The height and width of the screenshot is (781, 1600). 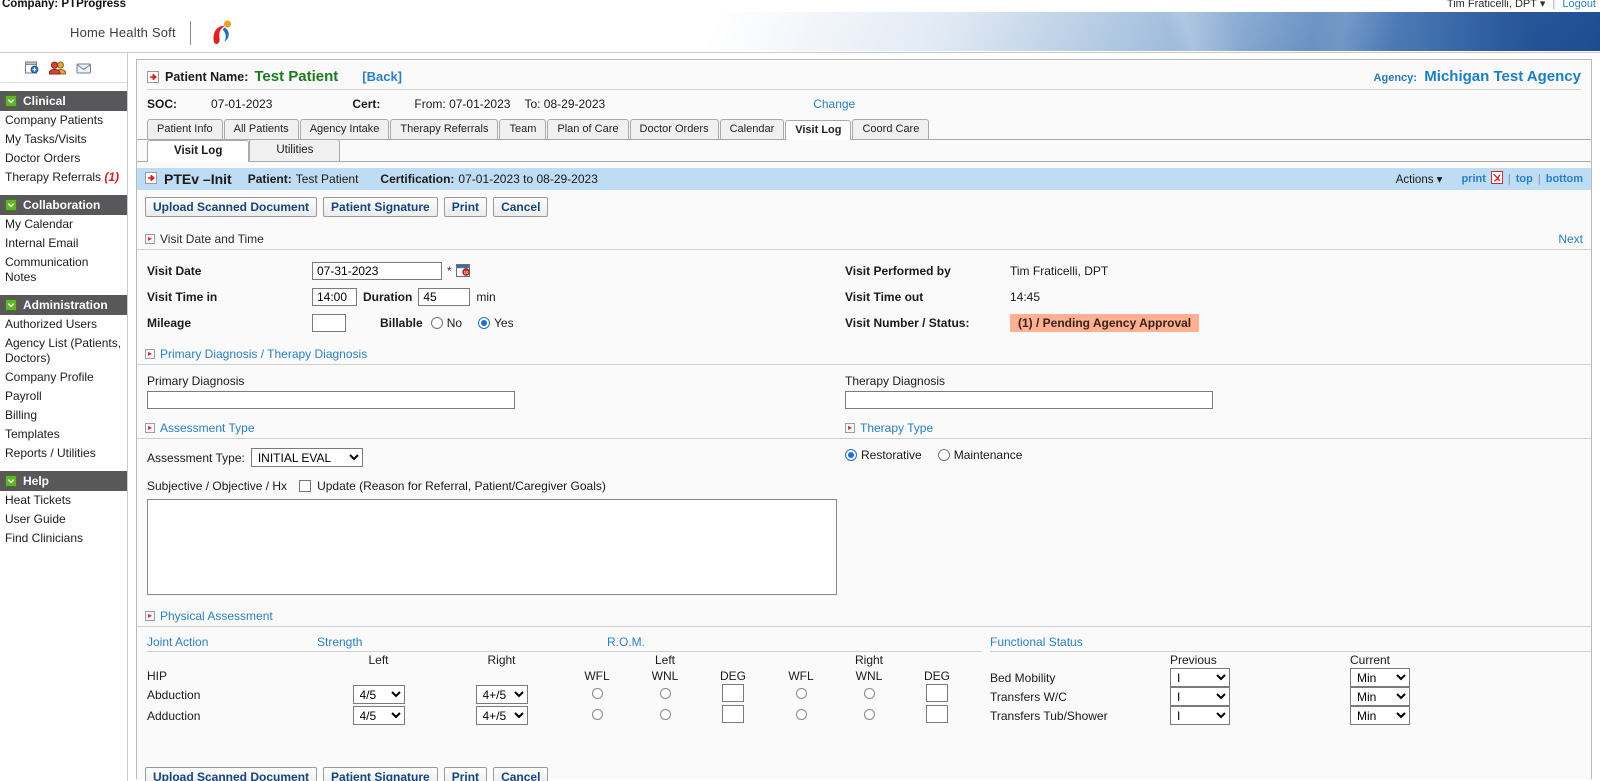 What do you see at coordinates (329, 323) in the screenshot?
I see `mileage-input` at bounding box center [329, 323].